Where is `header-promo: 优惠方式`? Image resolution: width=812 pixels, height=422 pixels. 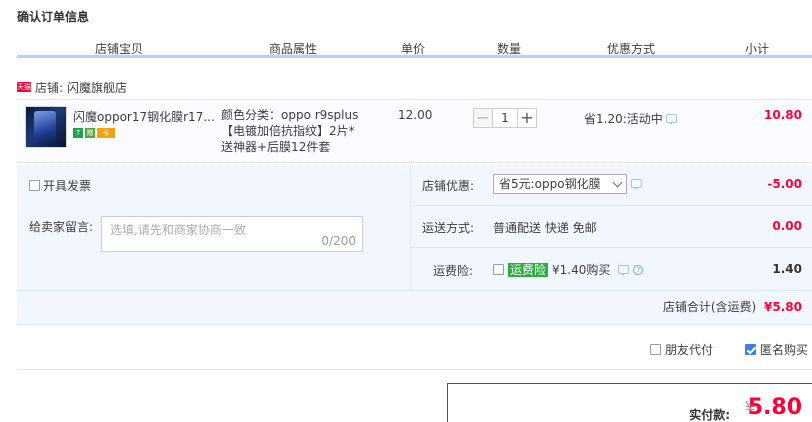
header-promo: 优惠方式 is located at coordinates (631, 49).